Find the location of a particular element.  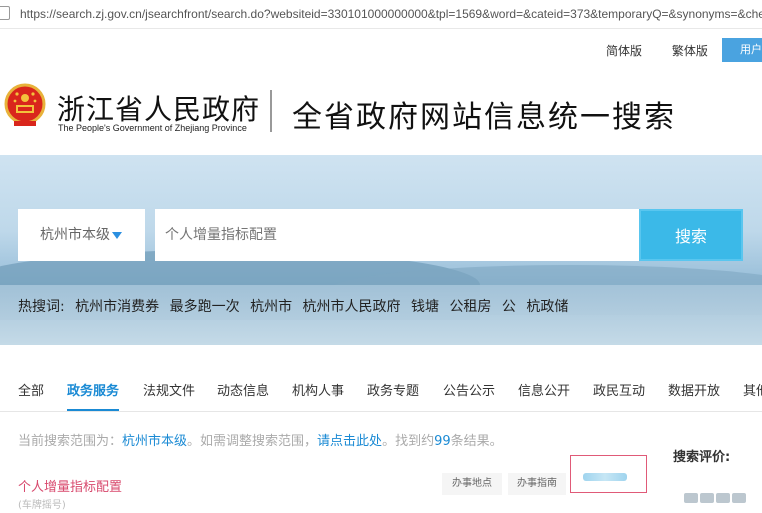

hot-word: 公 is located at coordinates (509, 307).